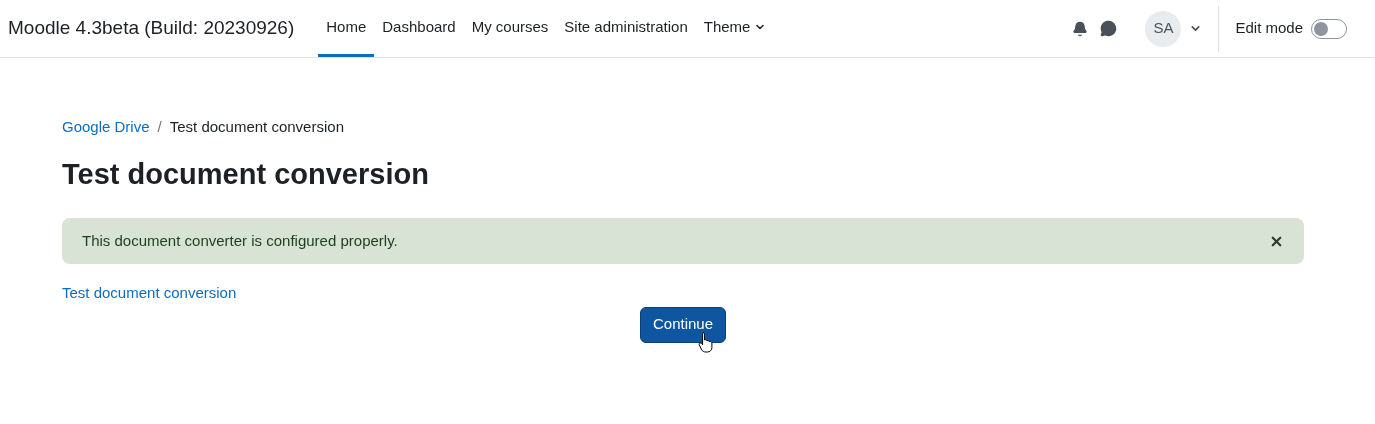 The height and width of the screenshot is (424, 1375). I want to click on test-link: Test document conversion, so click(687, 293).